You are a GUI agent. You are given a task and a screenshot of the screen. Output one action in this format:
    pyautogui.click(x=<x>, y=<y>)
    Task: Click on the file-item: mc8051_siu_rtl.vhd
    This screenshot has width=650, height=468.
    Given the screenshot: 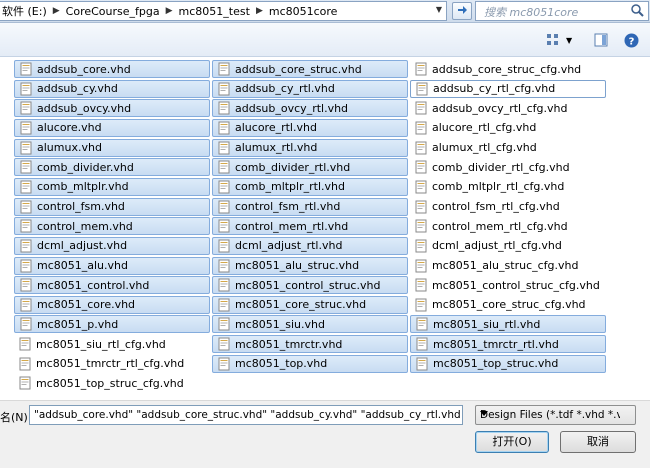 What is the action you would take?
    pyautogui.click(x=508, y=324)
    